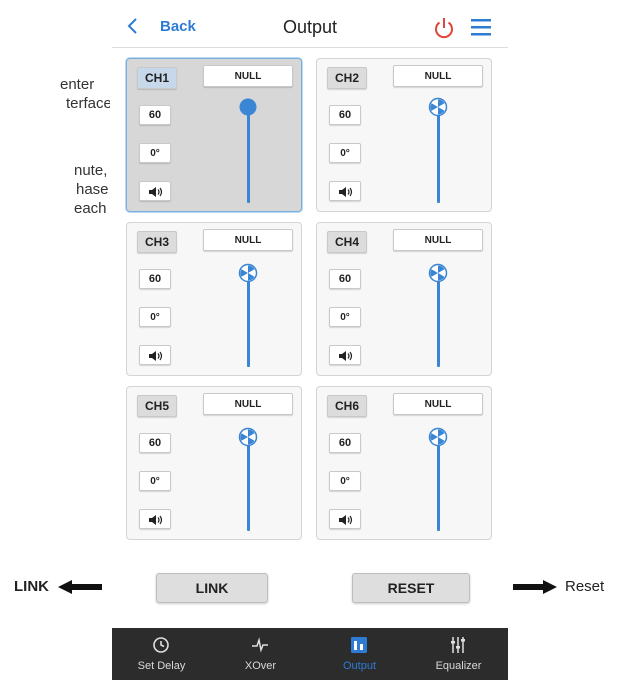 This screenshot has height=680, width=634. I want to click on tab-xover: XOver, so click(260, 654).